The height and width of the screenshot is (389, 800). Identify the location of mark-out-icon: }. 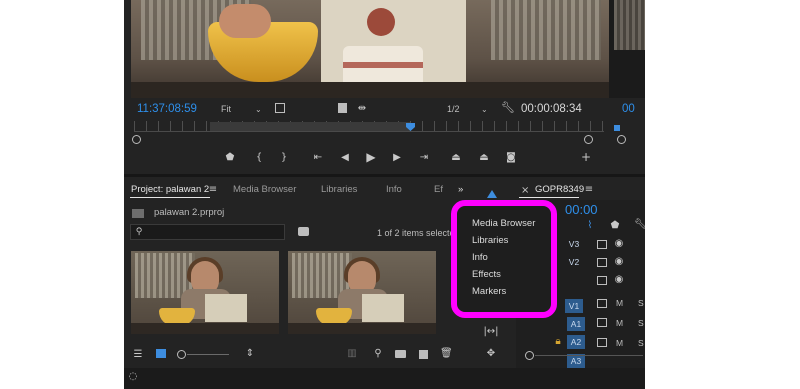
(284, 158).